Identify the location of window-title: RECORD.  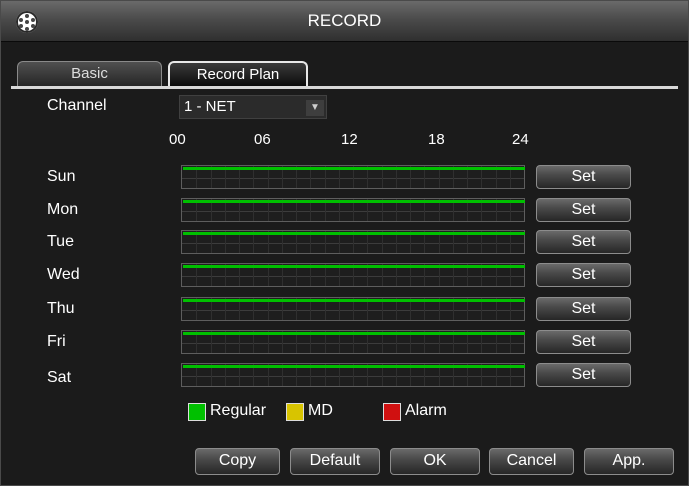
(344, 20).